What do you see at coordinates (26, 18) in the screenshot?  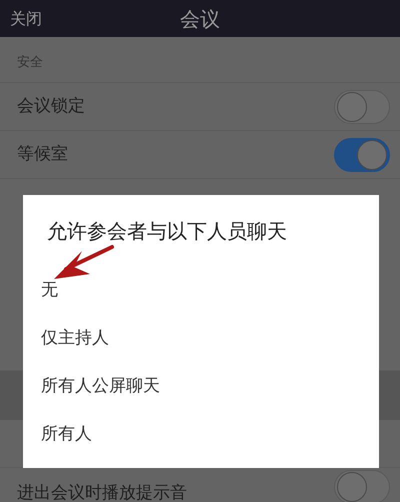 I see `close-link: 关闭` at bounding box center [26, 18].